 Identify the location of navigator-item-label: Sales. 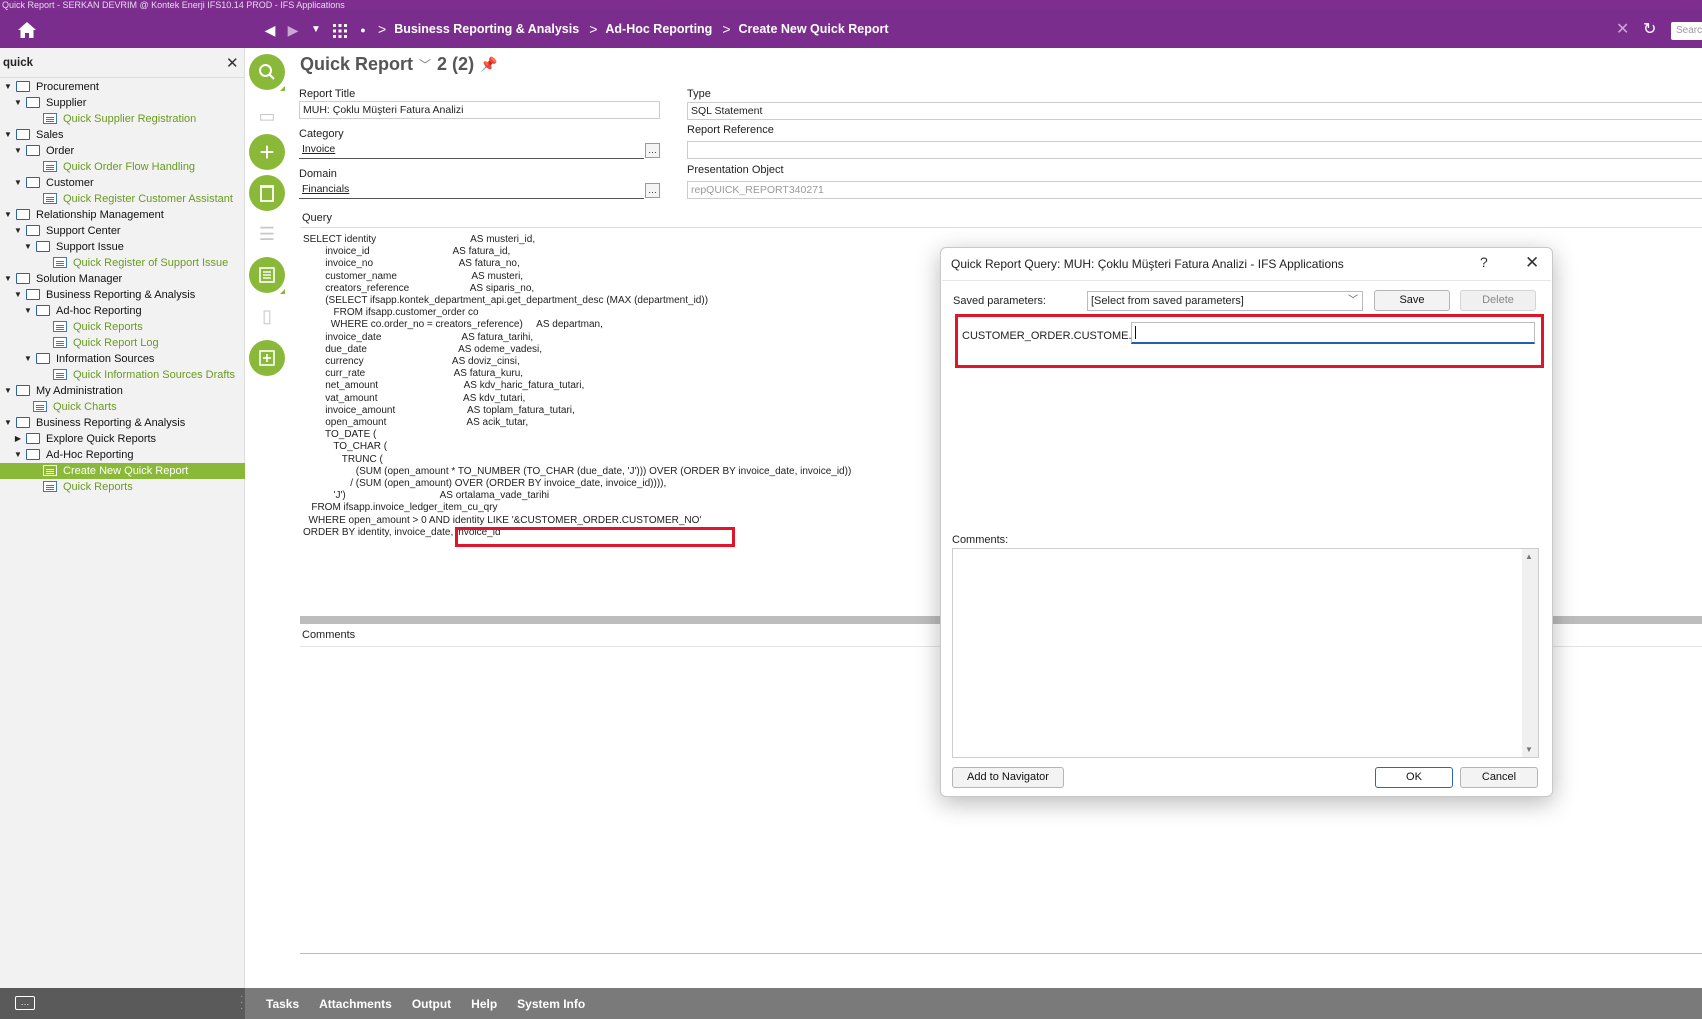
(50, 135).